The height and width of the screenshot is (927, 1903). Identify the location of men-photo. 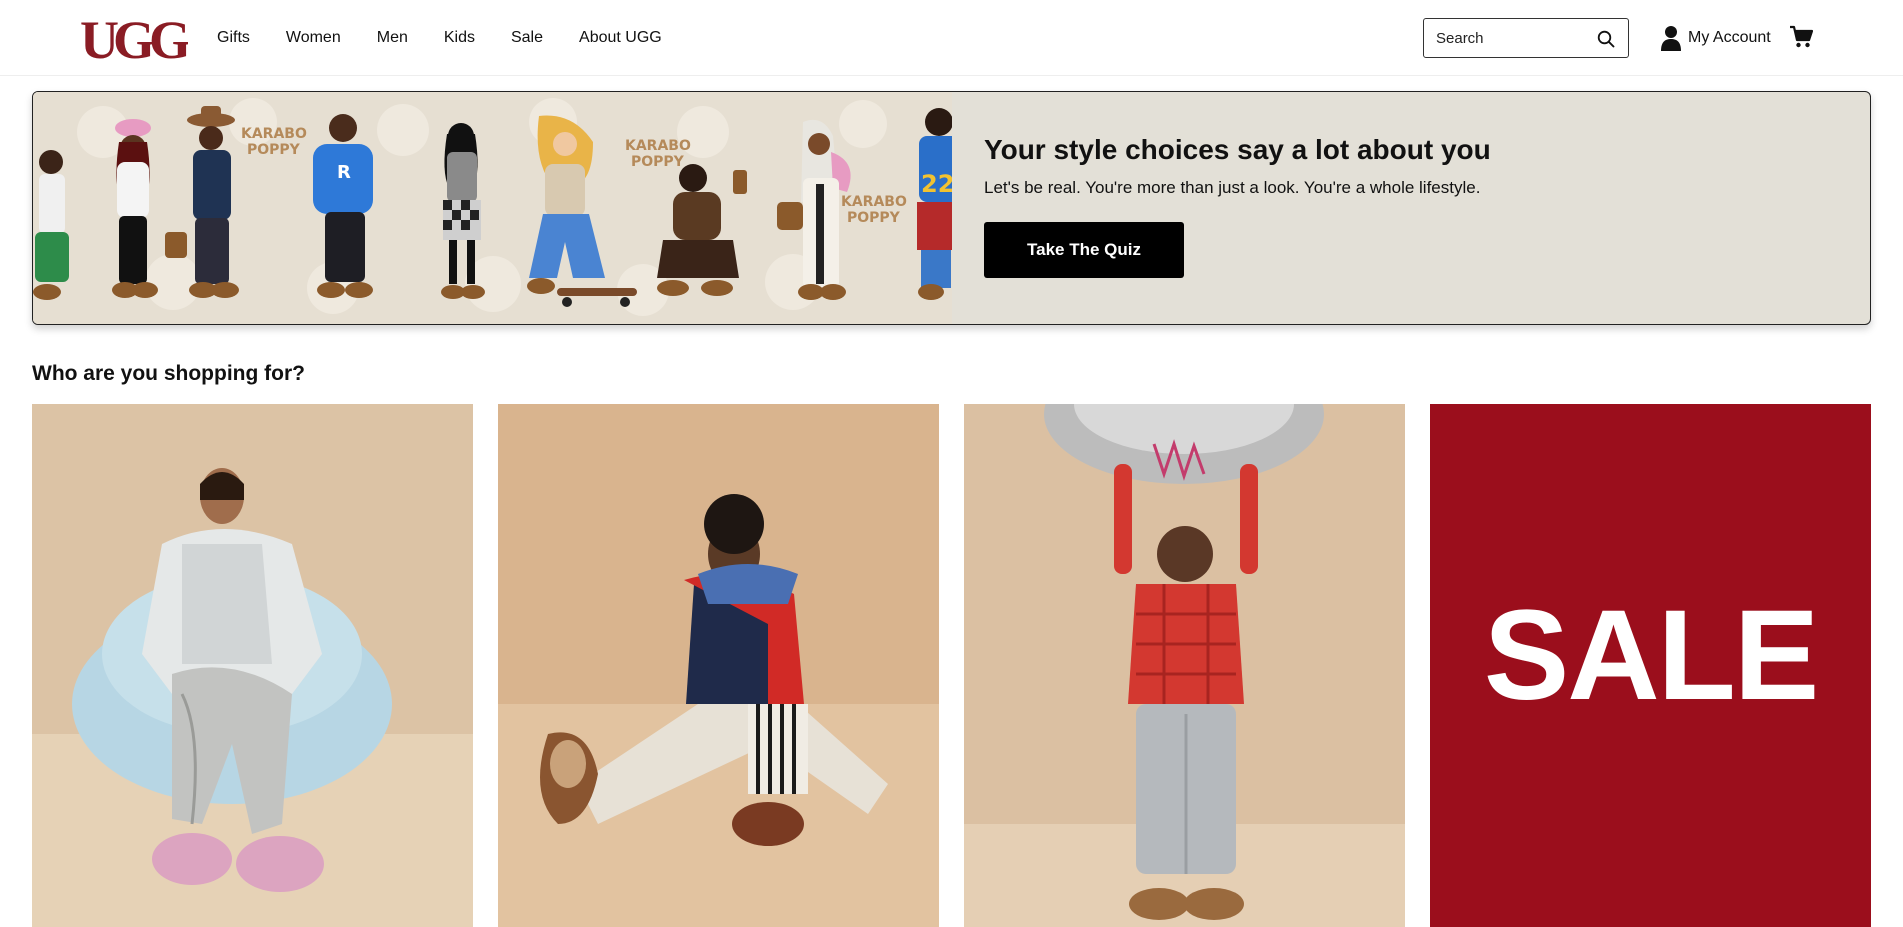
(718, 665).